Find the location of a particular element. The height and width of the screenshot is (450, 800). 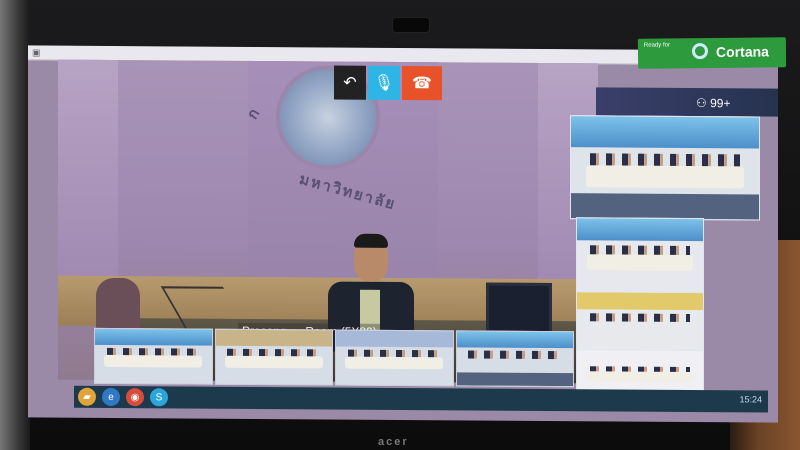

tray-clock: 15:24 is located at coordinates (750, 399).